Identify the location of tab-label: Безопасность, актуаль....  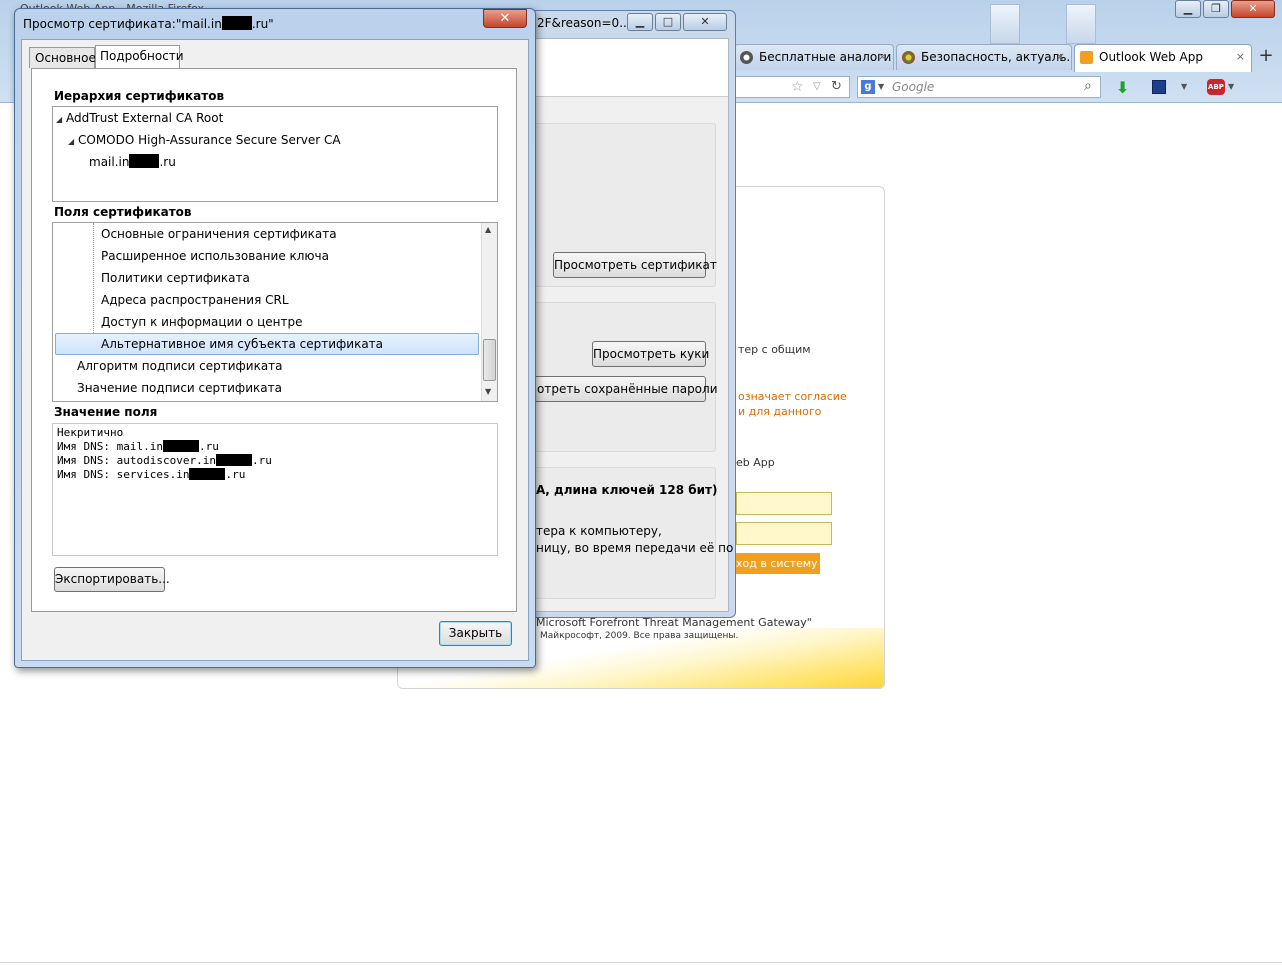
(996, 57).